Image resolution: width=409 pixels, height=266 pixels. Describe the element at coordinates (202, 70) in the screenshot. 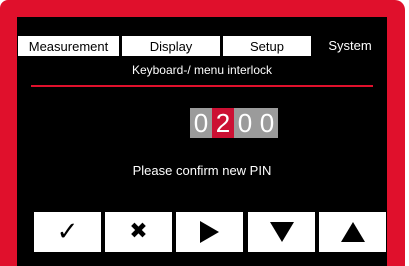

I see `page-title: Keyboard-/ menu interlock` at that location.